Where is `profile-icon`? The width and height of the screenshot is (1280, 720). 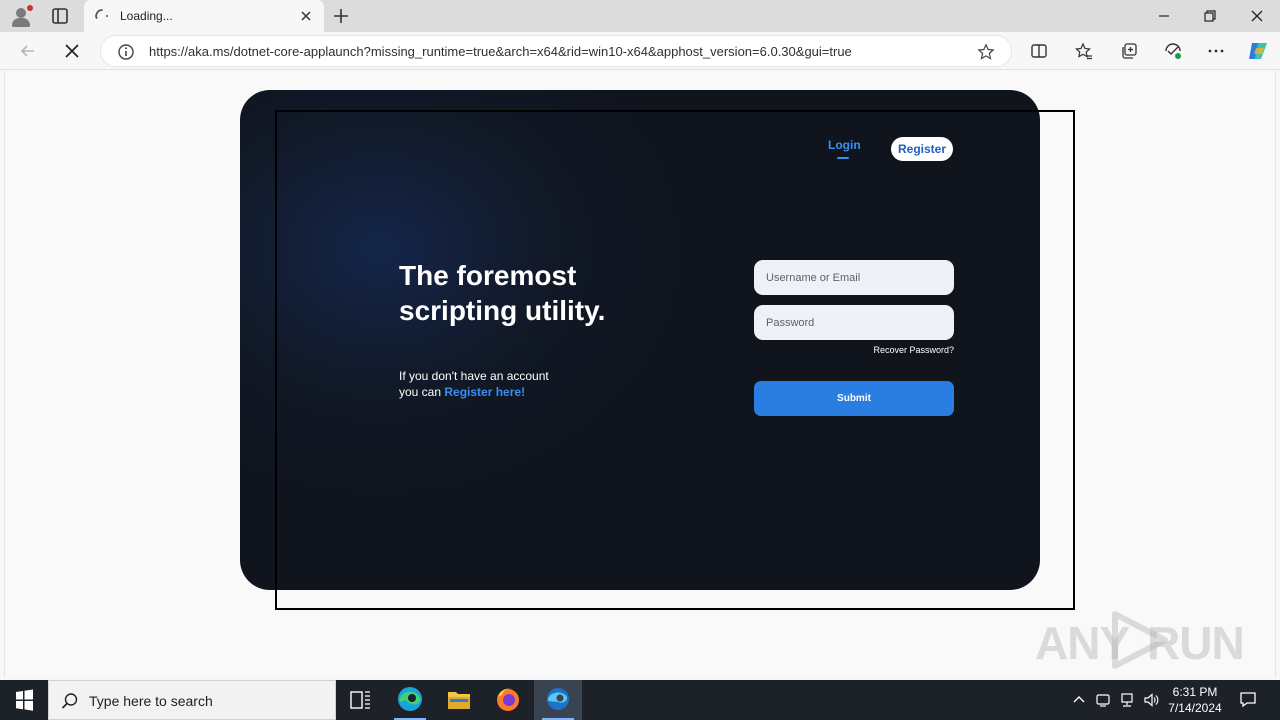
profile-icon is located at coordinates (21, 16).